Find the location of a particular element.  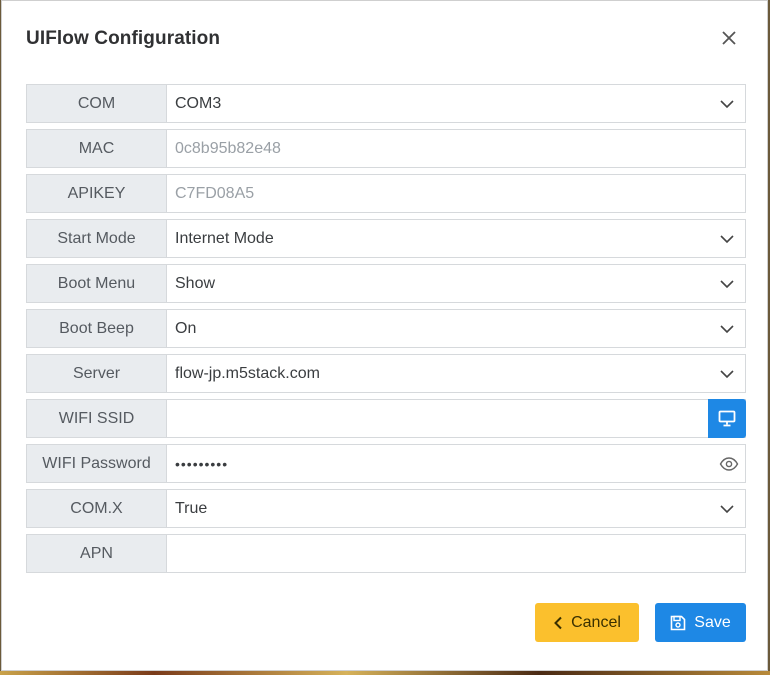

wifi-ssid-input is located at coordinates (460, 418).